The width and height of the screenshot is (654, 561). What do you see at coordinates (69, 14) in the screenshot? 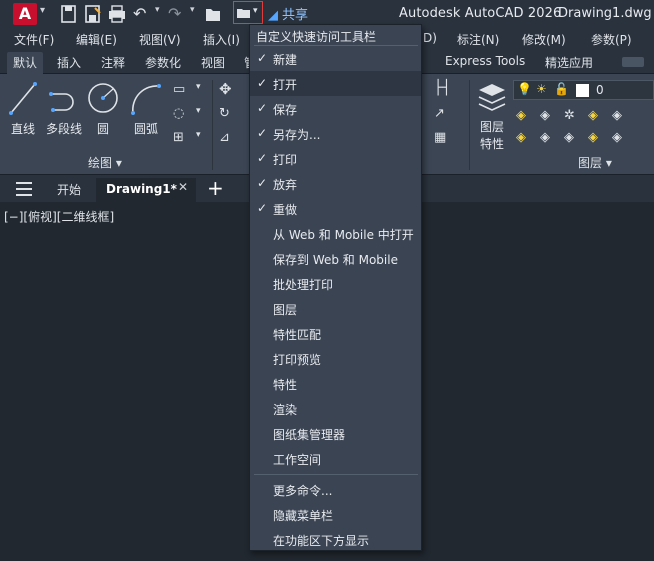
I see `new-file-icon` at bounding box center [69, 14].